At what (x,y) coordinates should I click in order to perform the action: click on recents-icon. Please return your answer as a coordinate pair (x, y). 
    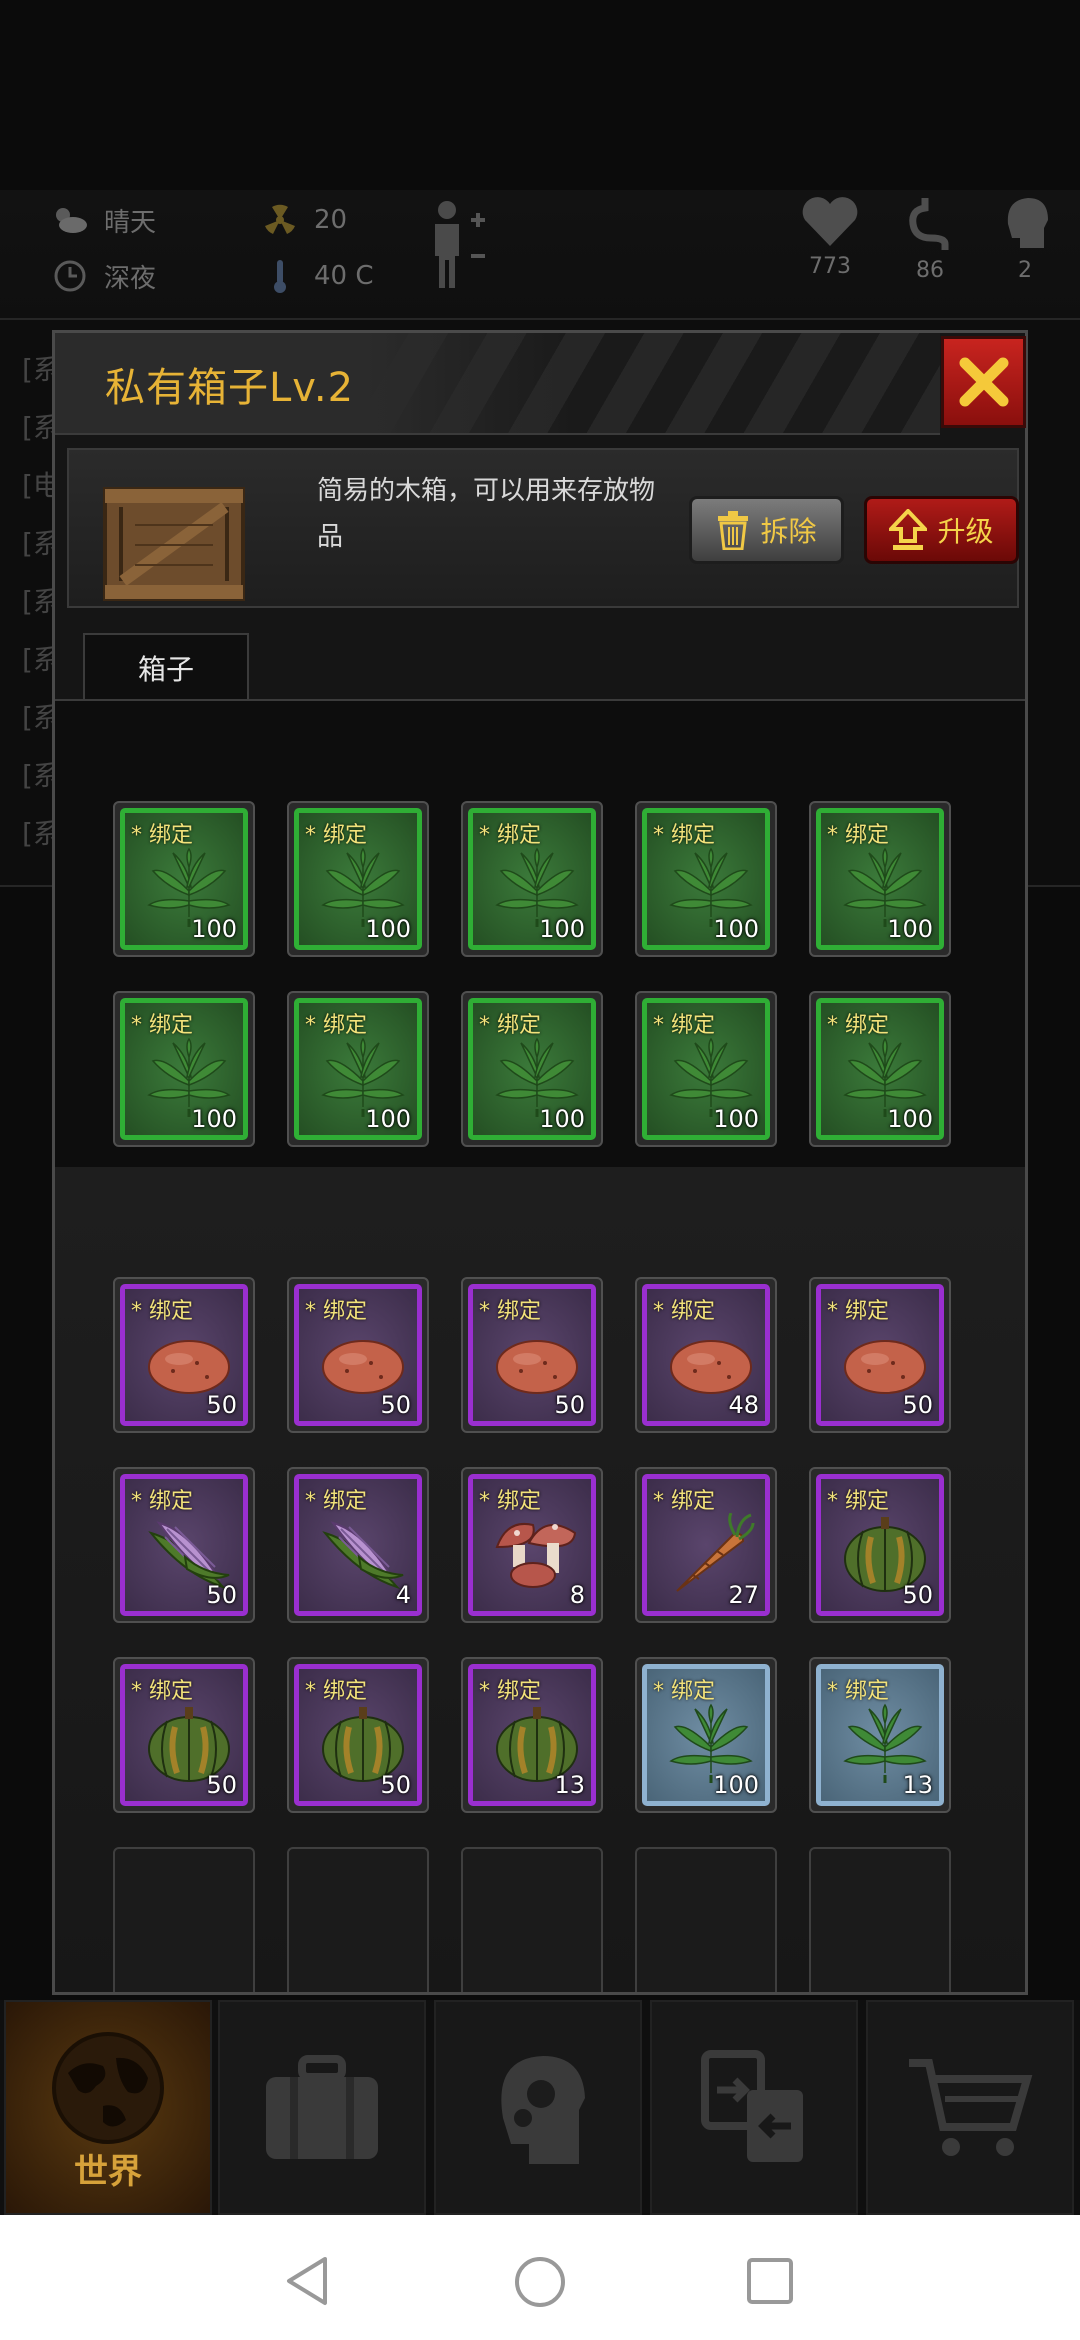
    Looking at the image, I should click on (770, 2281).